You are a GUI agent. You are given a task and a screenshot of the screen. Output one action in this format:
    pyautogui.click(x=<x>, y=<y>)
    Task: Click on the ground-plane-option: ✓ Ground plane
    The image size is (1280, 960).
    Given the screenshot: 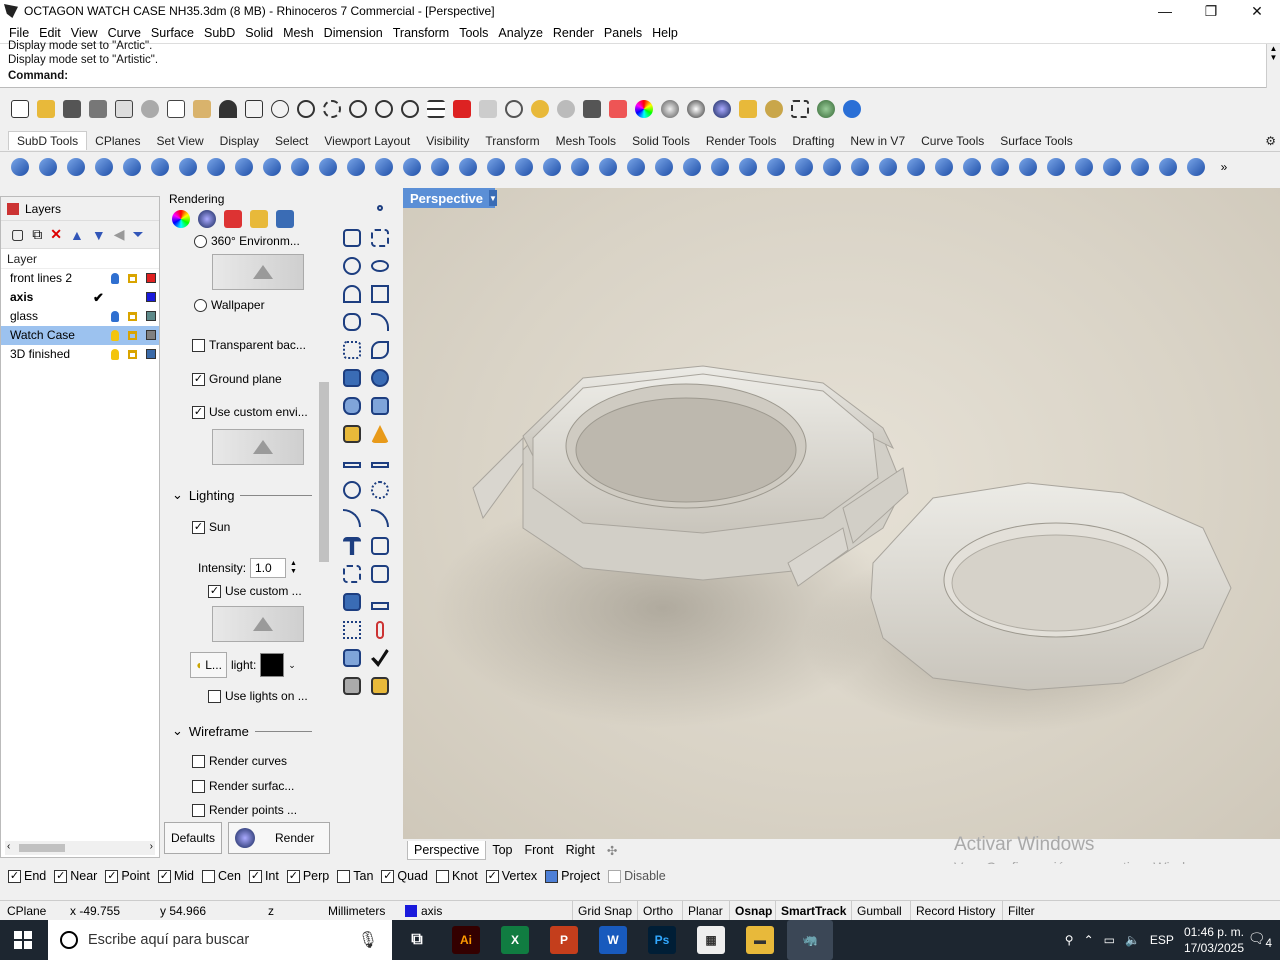 What is the action you would take?
    pyautogui.click(x=237, y=379)
    